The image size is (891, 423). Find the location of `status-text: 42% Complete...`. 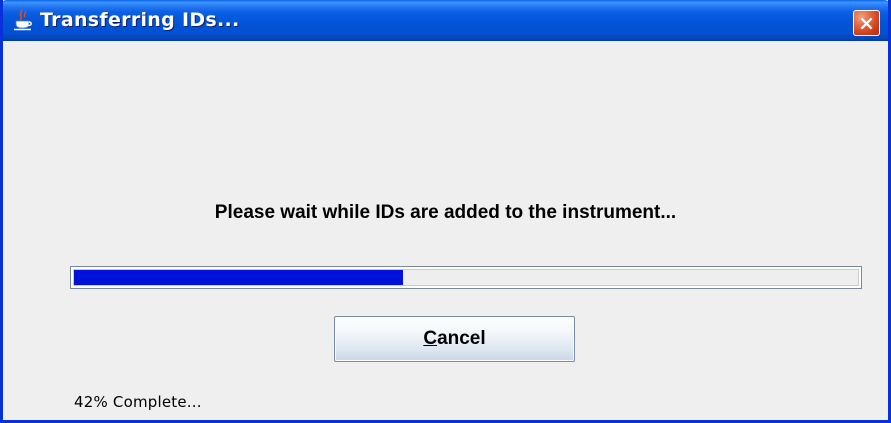

status-text: 42% Complete... is located at coordinates (138, 402).